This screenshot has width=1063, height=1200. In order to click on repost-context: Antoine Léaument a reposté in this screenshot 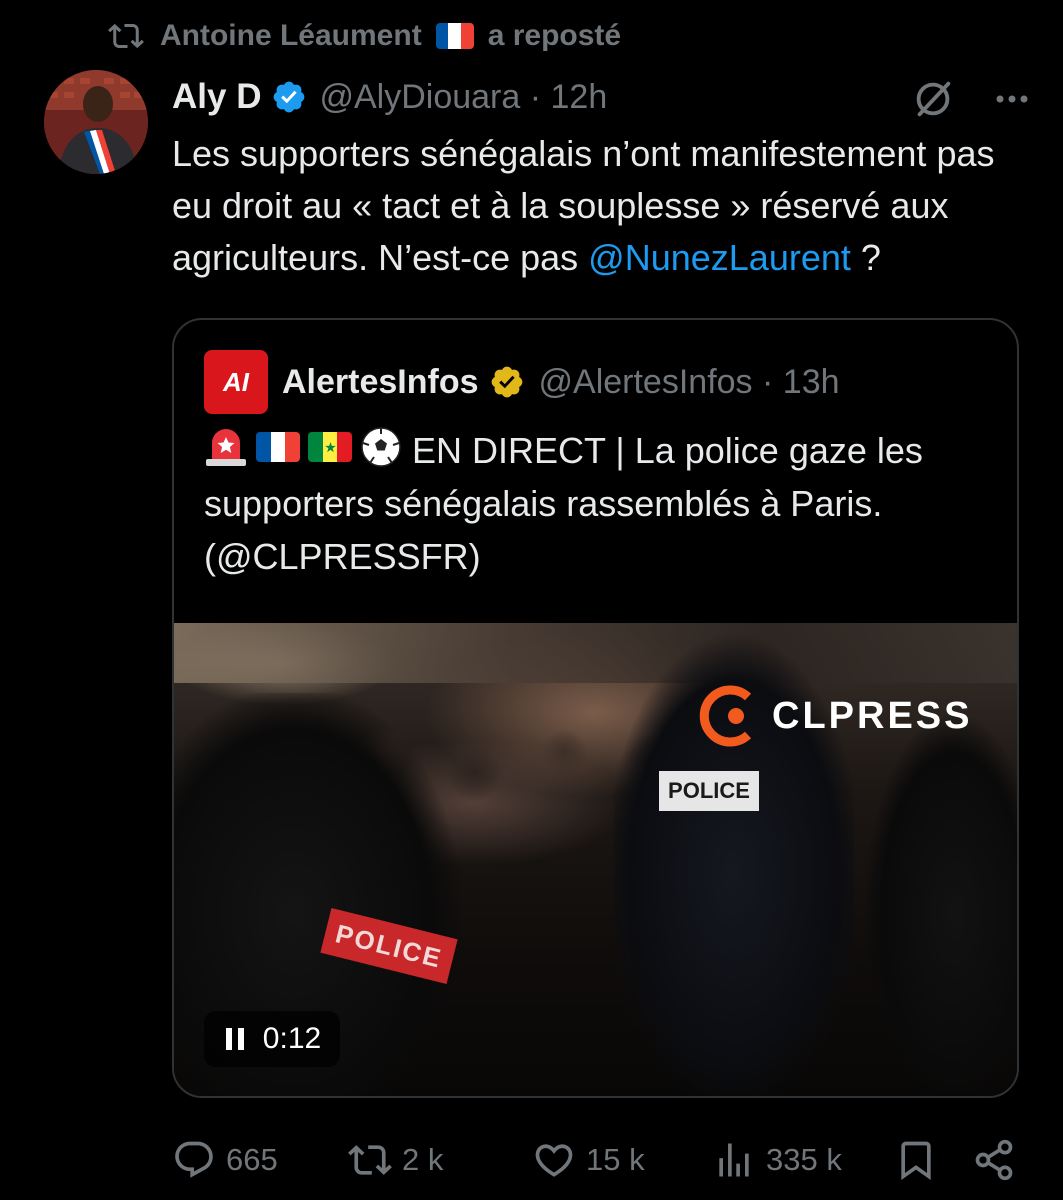, I will do `click(363, 36)`.